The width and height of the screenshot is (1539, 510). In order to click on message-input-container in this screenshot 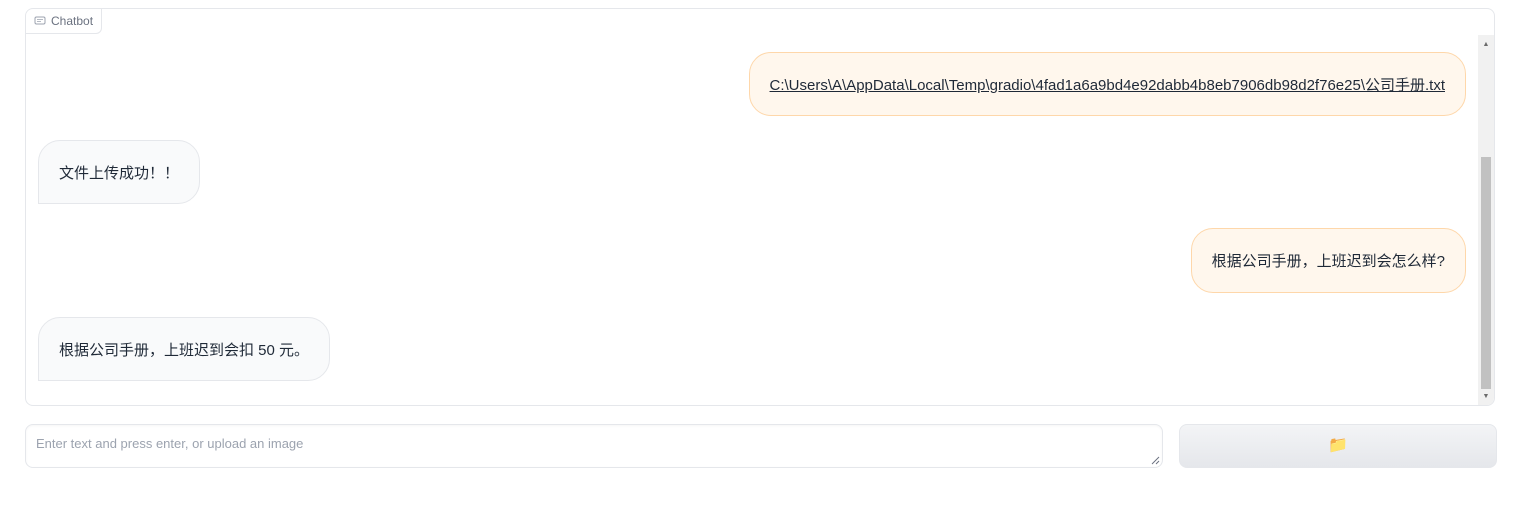, I will do `click(594, 446)`.